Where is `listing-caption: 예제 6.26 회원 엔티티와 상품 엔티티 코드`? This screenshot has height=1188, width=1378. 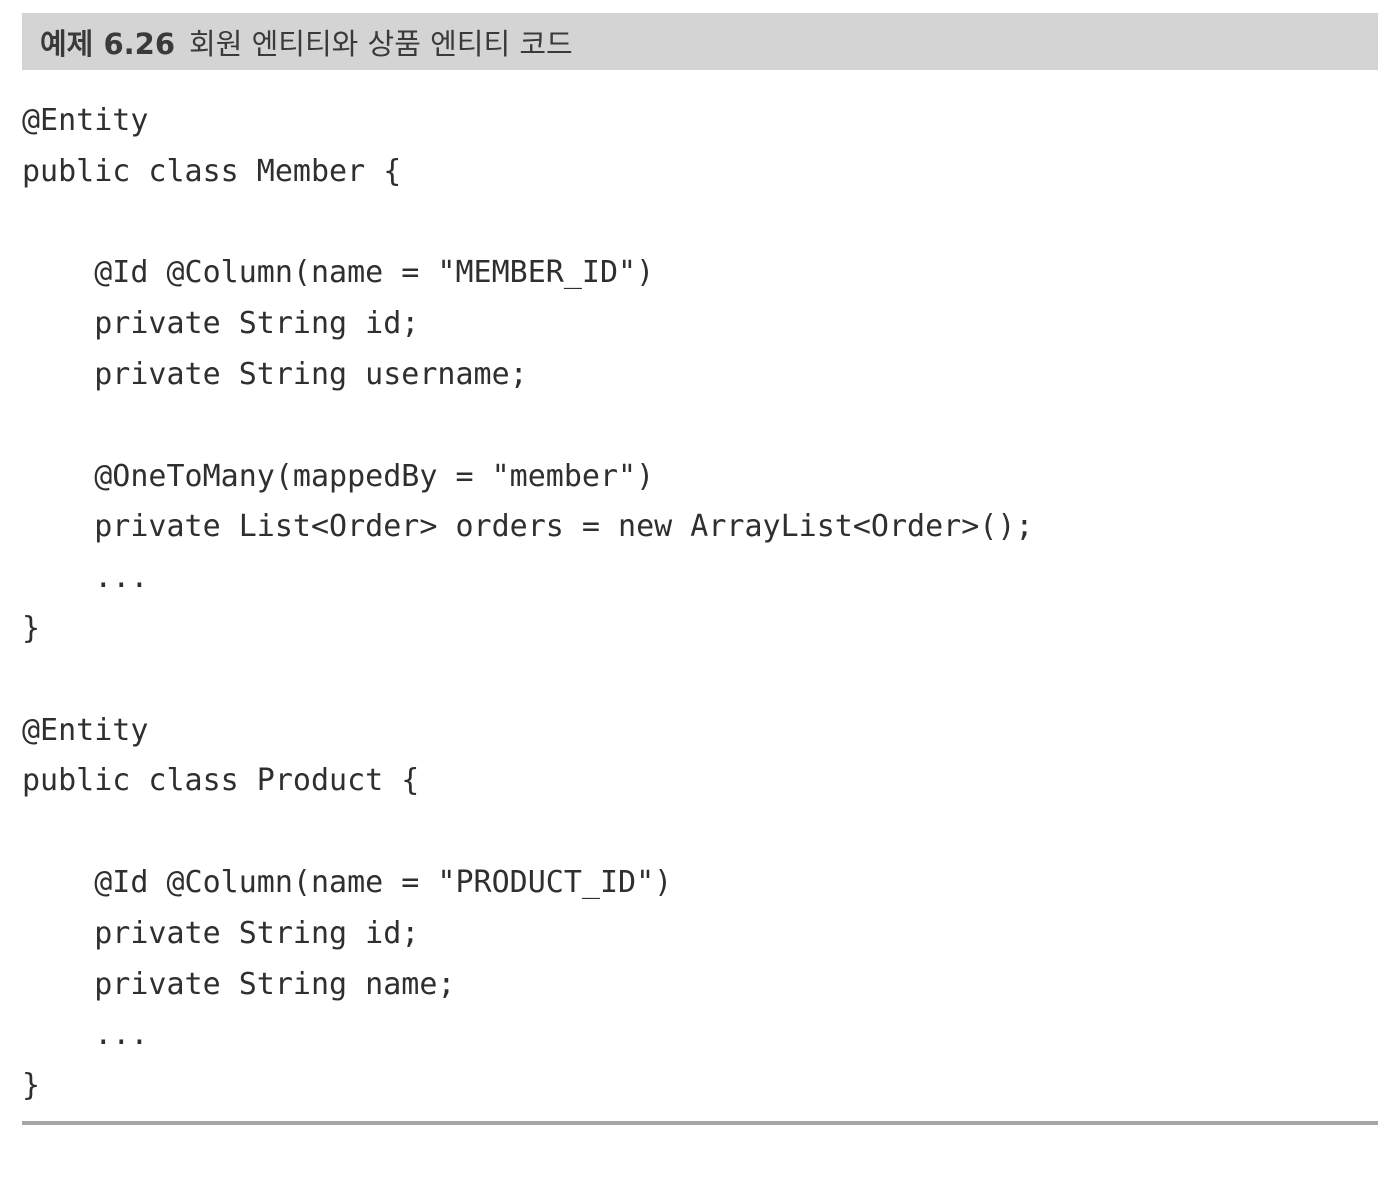 listing-caption: 예제 6.26 회원 엔티티와 상품 엔티티 코드 is located at coordinates (306, 42).